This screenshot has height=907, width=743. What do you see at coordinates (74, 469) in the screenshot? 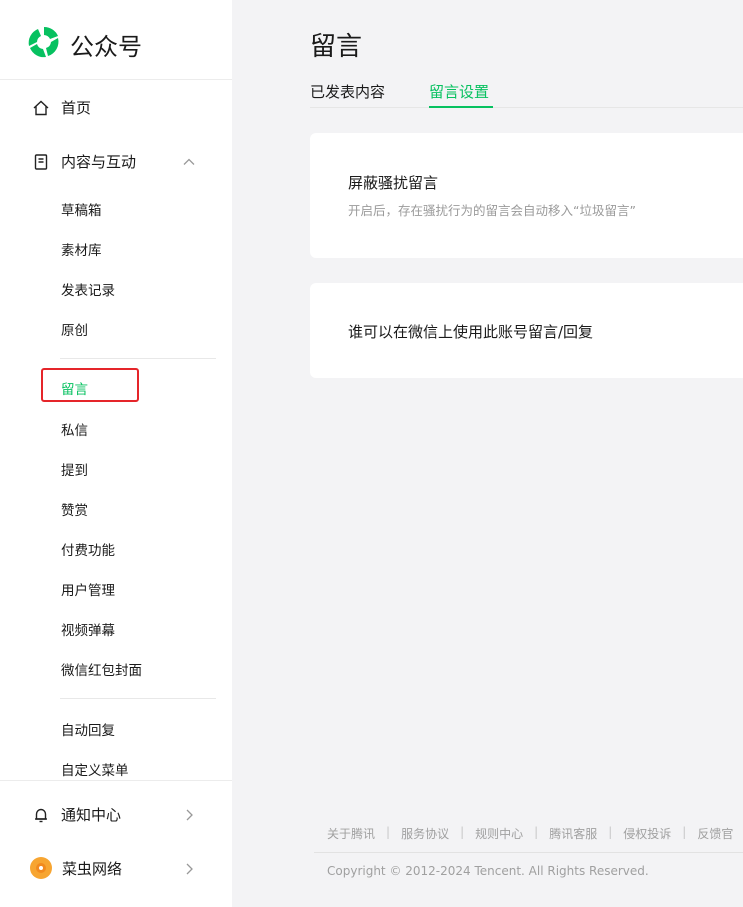
I see `sidebar-subitem-mentions: 提到` at bounding box center [74, 469].